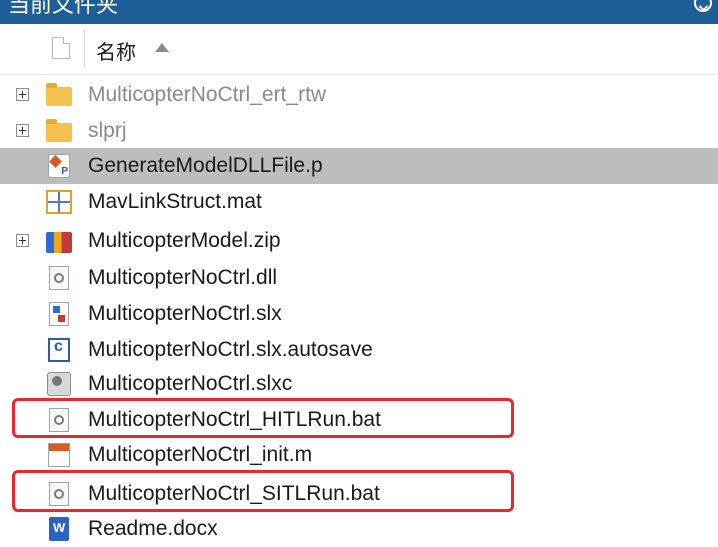 The image size is (718, 547). I want to click on file-row-slprj-folder: slprj, so click(359, 131).